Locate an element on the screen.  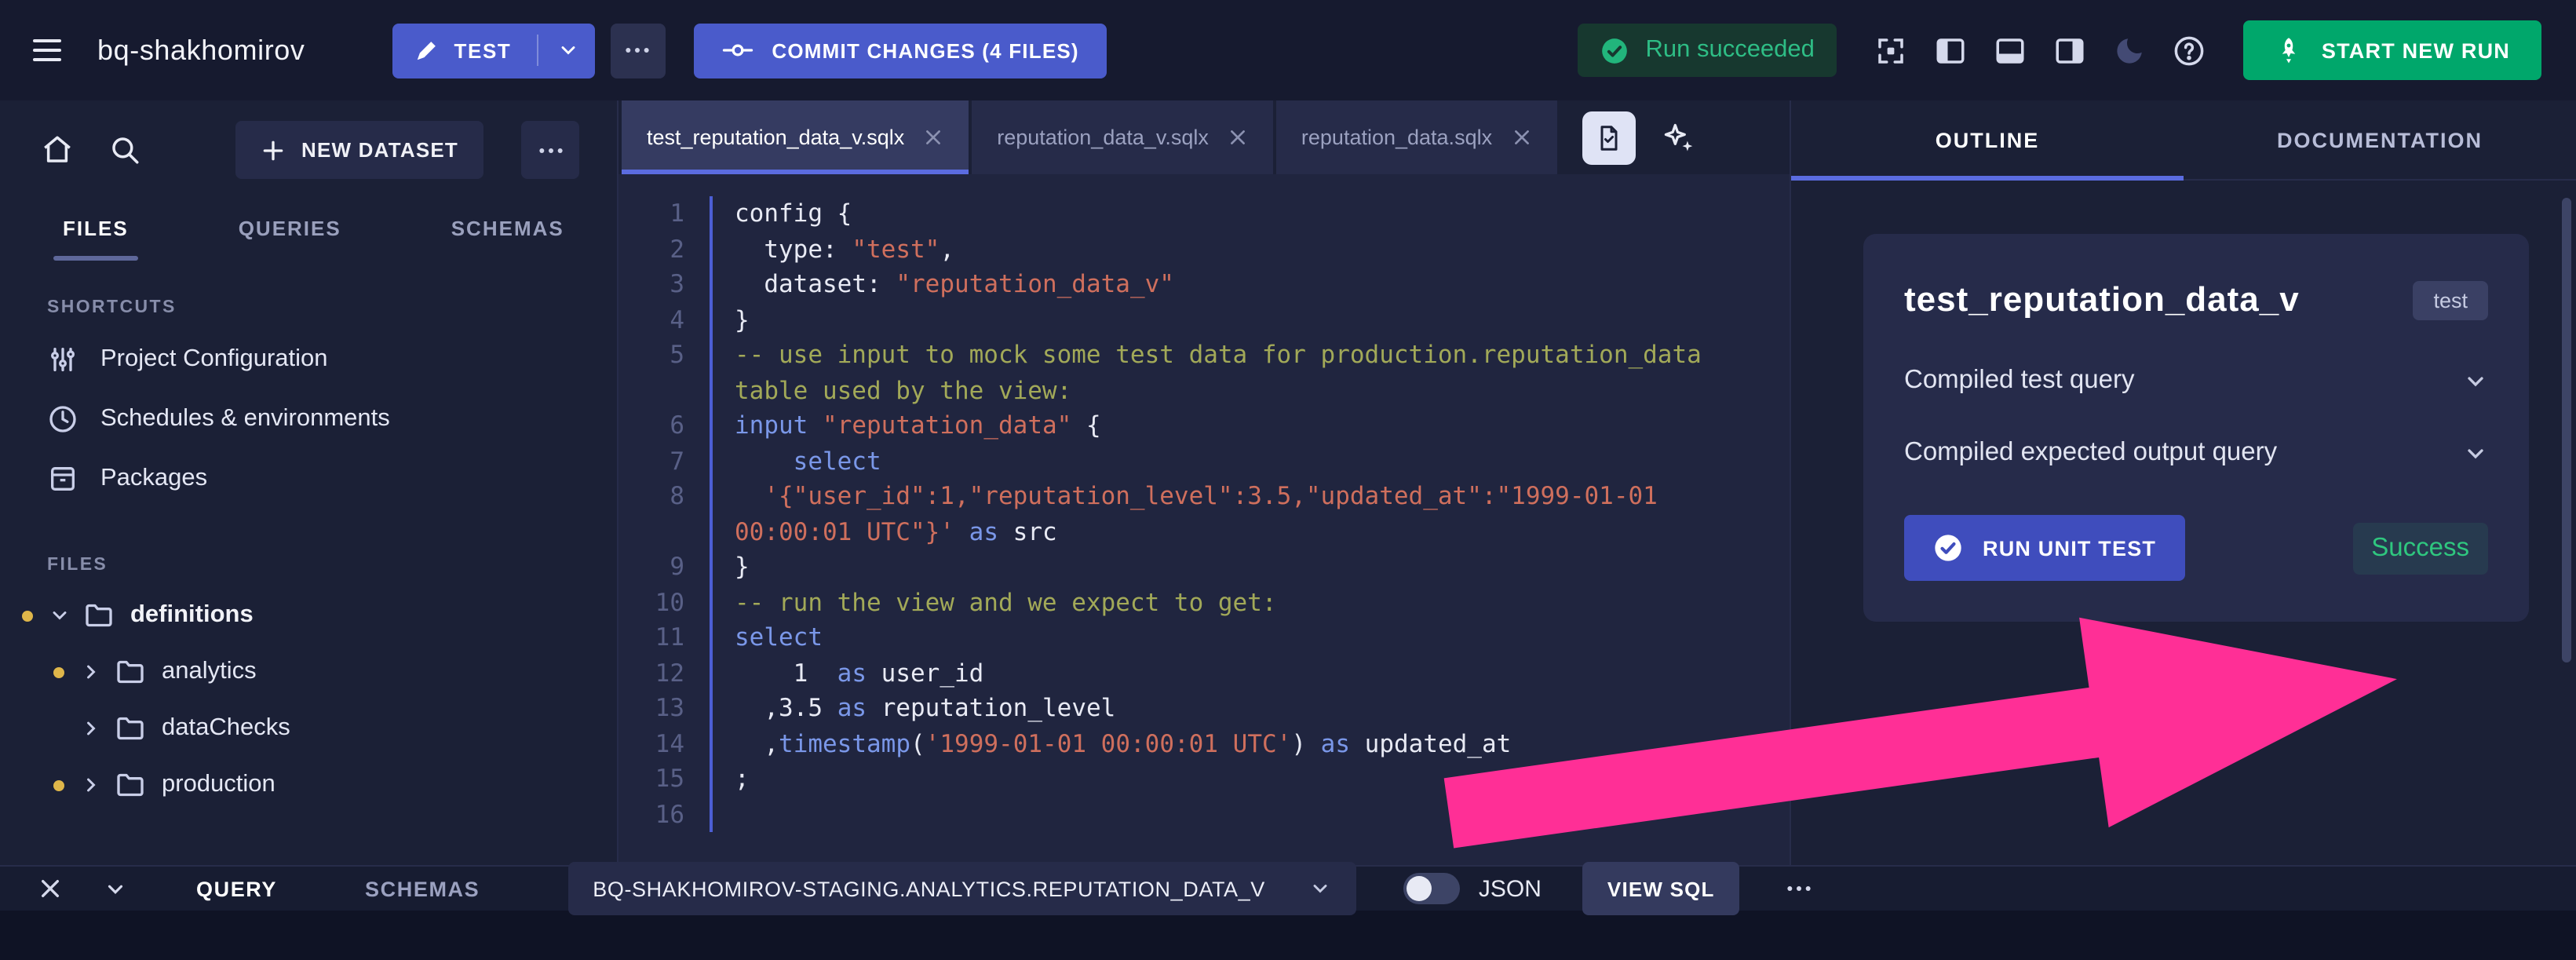
line-number: 15 is located at coordinates (669, 779).